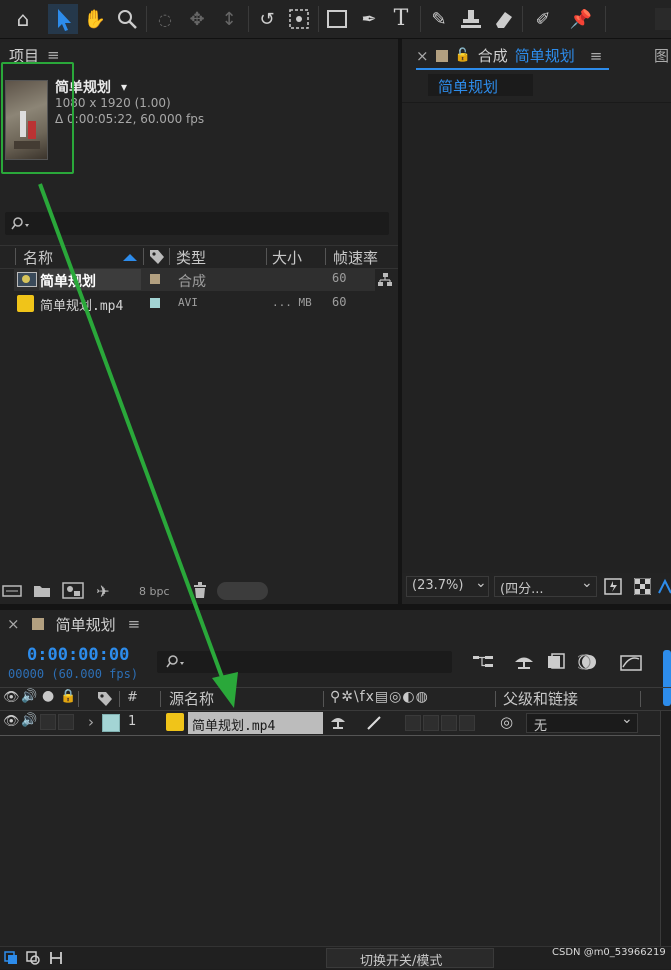  What do you see at coordinates (449, 723) in the screenshot?
I see `layer-motion-blur-switch` at bounding box center [449, 723].